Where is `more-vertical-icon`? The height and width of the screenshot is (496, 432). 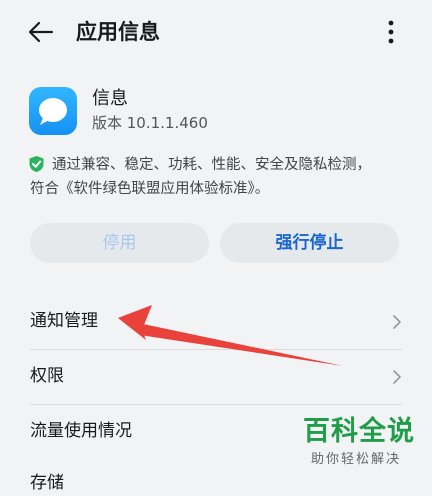 more-vertical-icon is located at coordinates (391, 32).